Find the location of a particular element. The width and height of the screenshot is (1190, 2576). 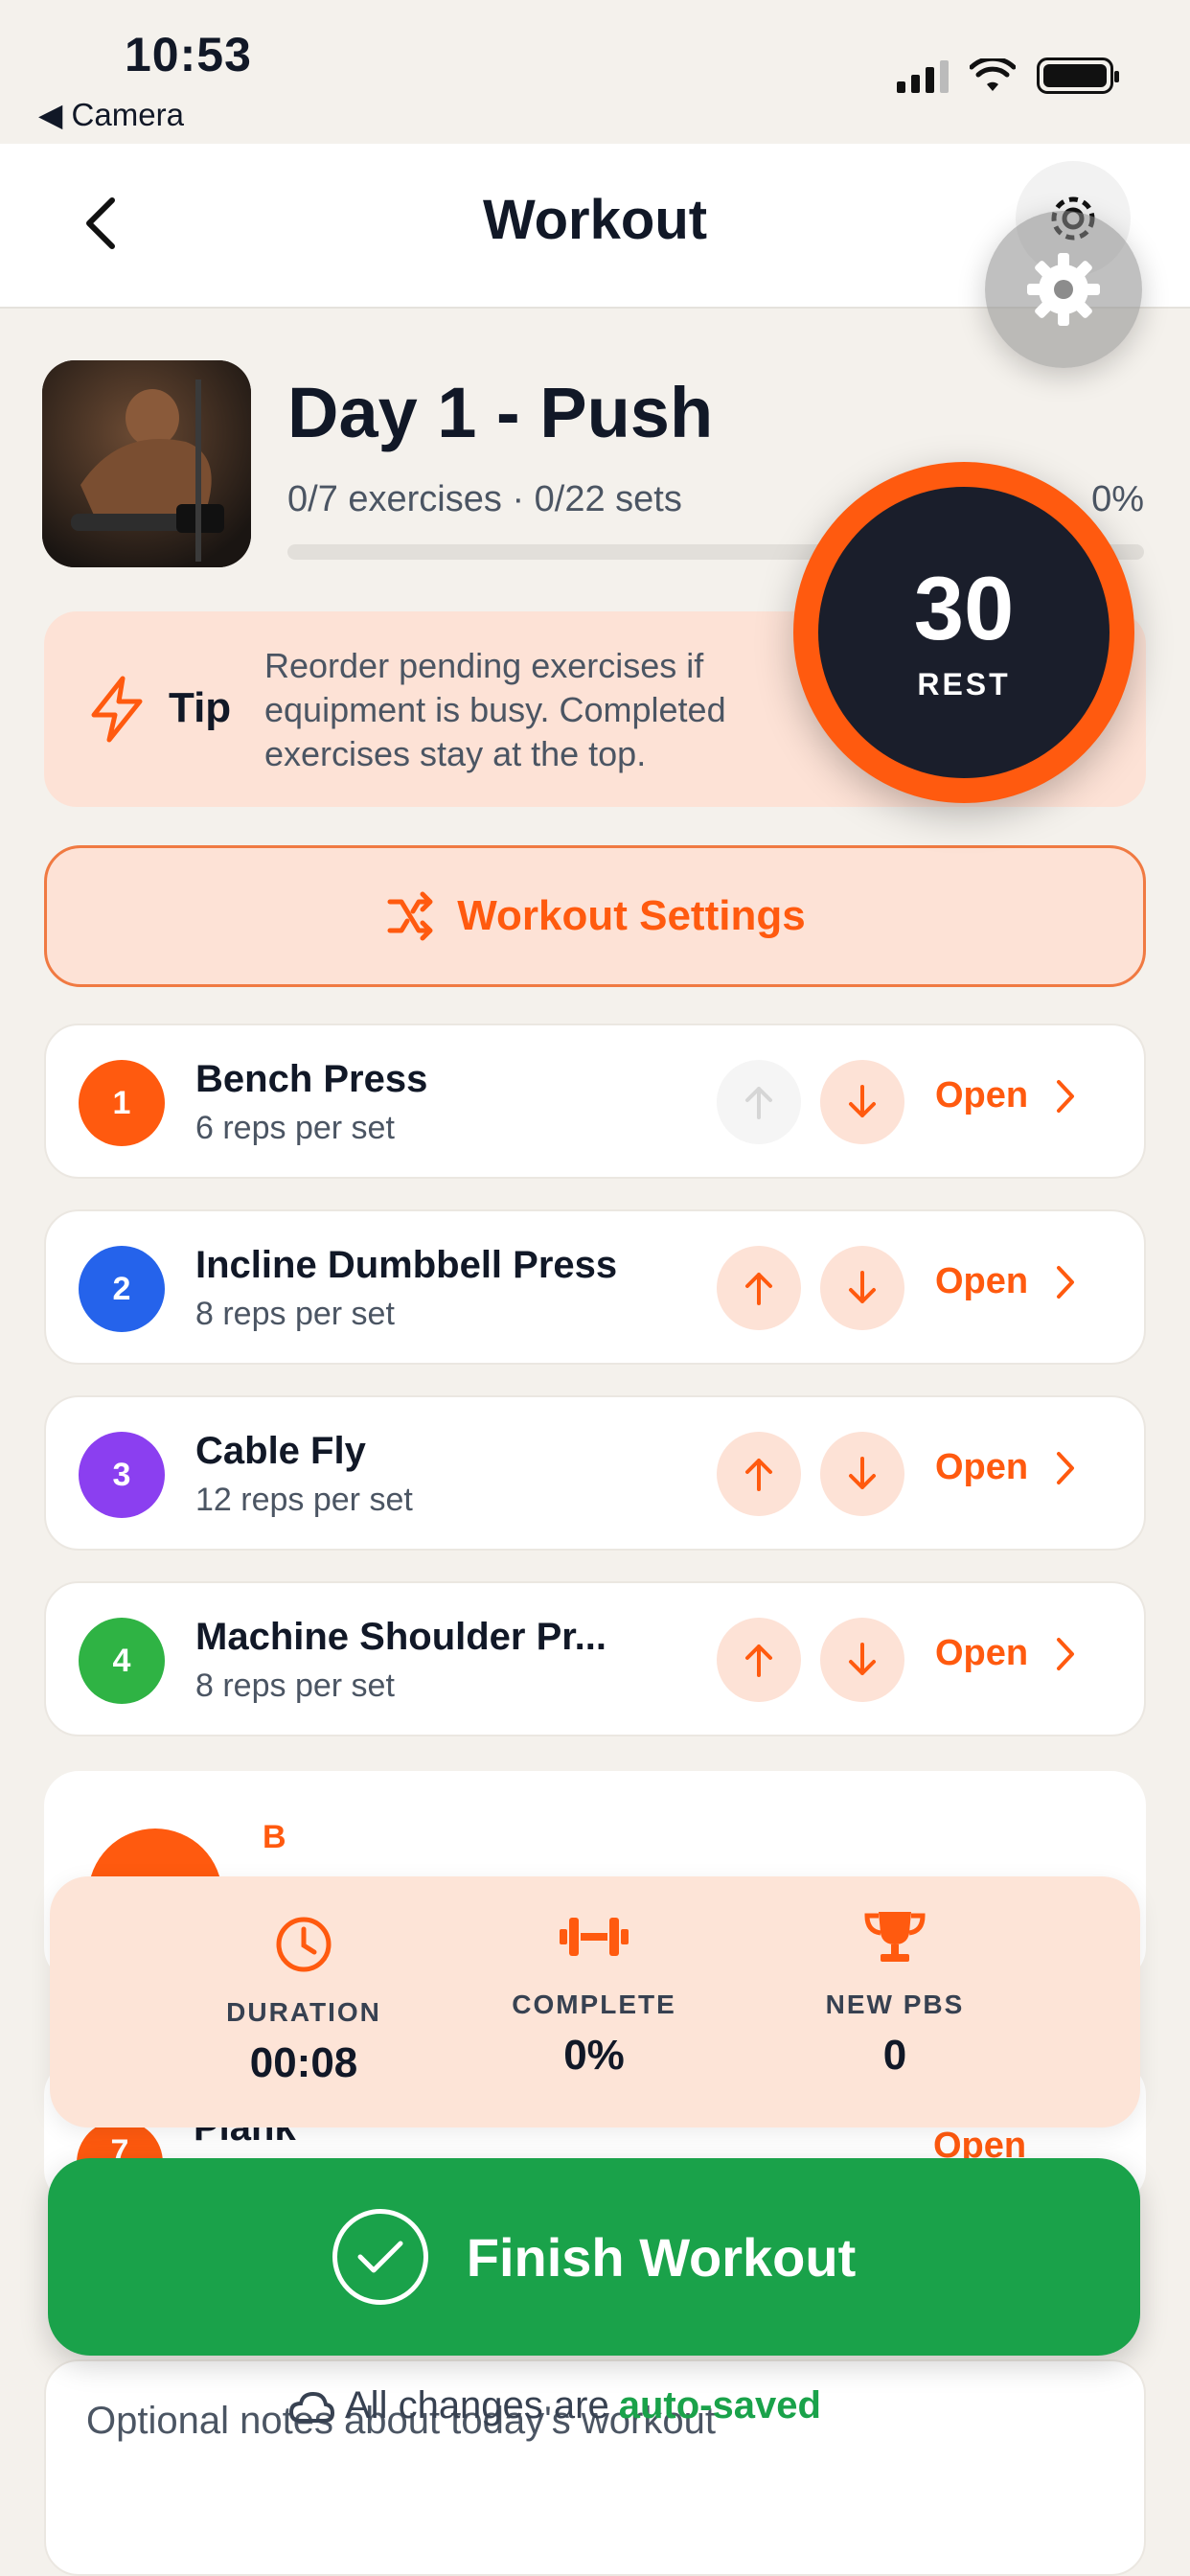

stat-complete: COMPLETE 0% is located at coordinates (594, 1992).